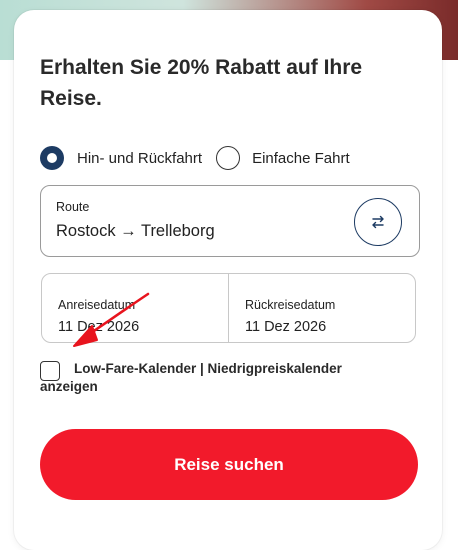 The width and height of the screenshot is (458, 550). What do you see at coordinates (286, 327) in the screenshot?
I see `return-date-value: 11 Dez 2026` at bounding box center [286, 327].